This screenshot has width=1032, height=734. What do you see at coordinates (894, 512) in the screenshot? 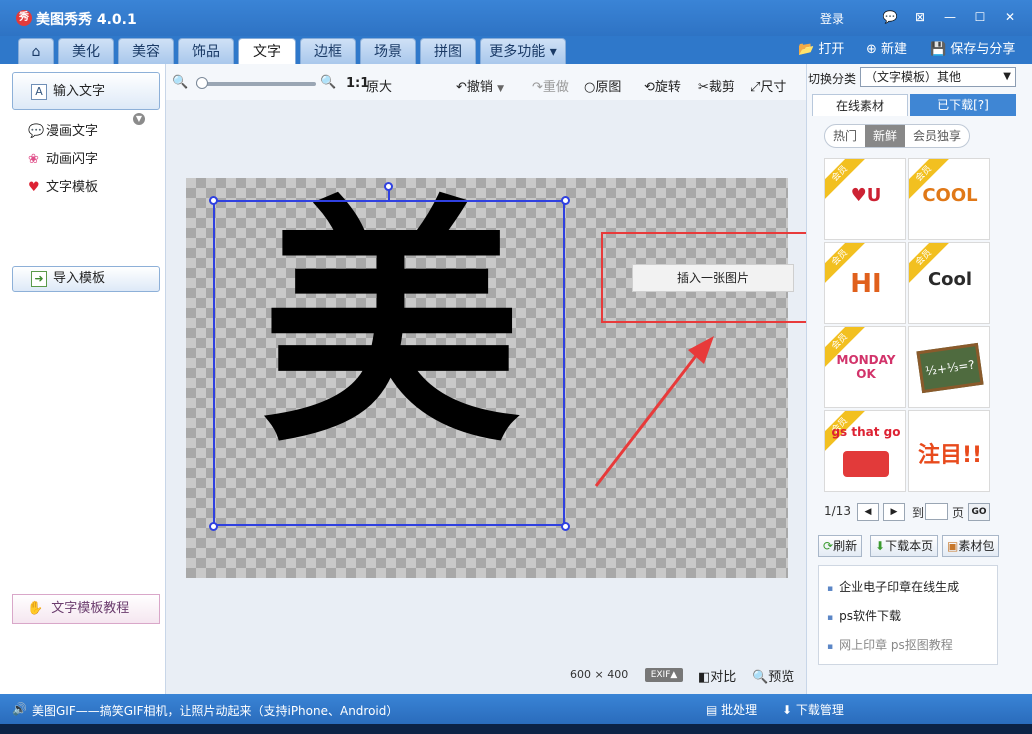
I see `next-page-button: ▶` at bounding box center [894, 512].